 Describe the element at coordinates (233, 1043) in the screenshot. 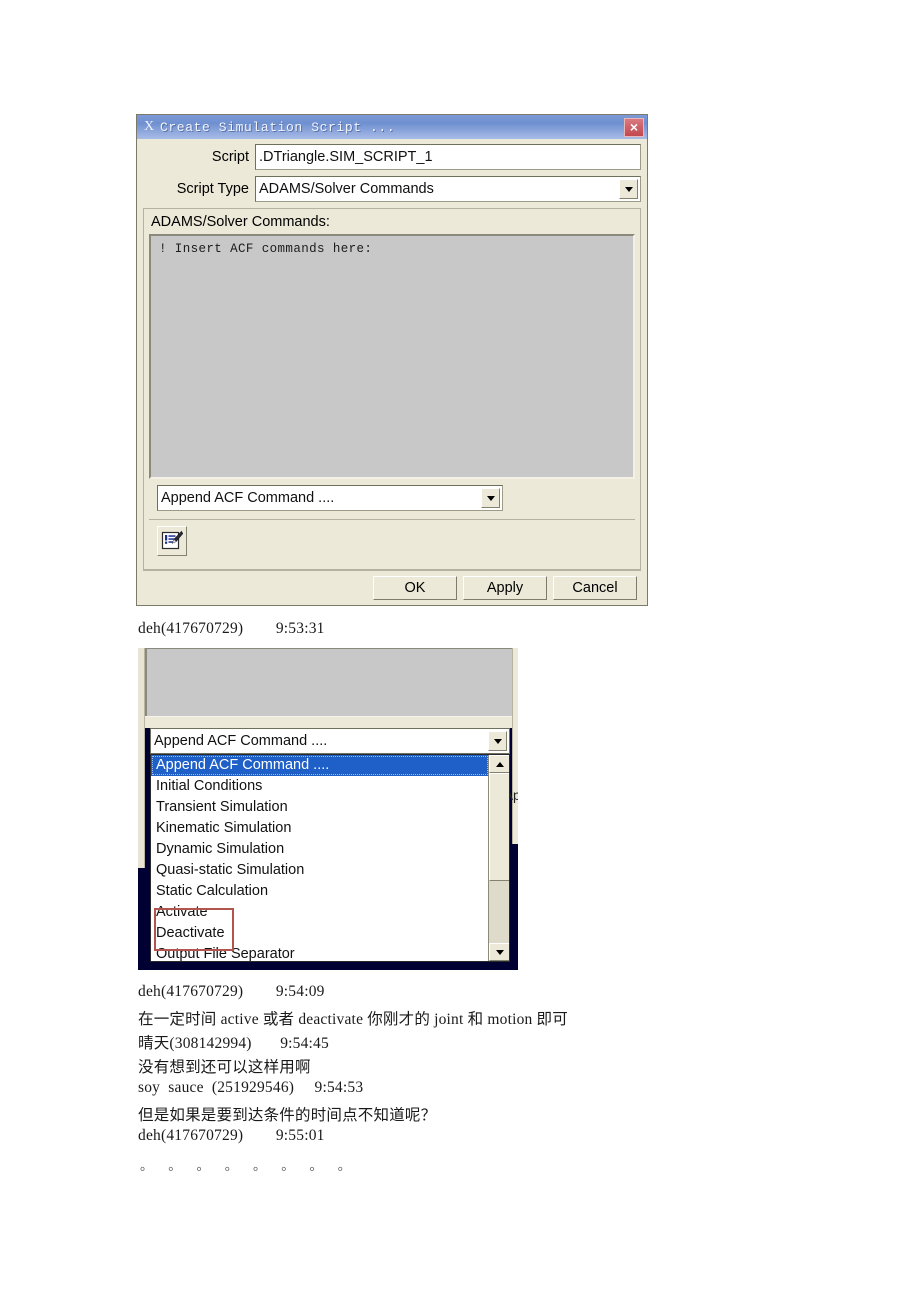

I see `chat-entry-3-header: 晴天(308142994) 9:54:45` at that location.